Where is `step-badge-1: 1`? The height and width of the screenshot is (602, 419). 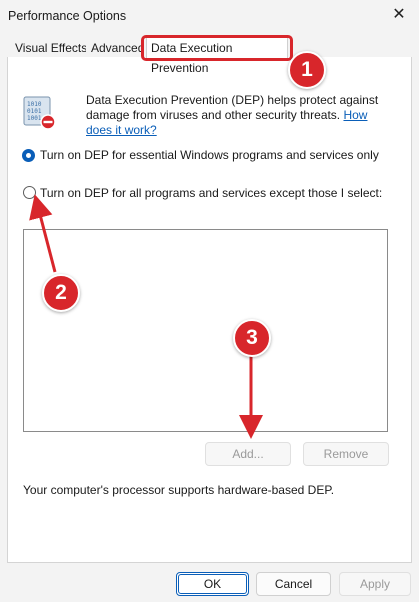 step-badge-1: 1 is located at coordinates (307, 70).